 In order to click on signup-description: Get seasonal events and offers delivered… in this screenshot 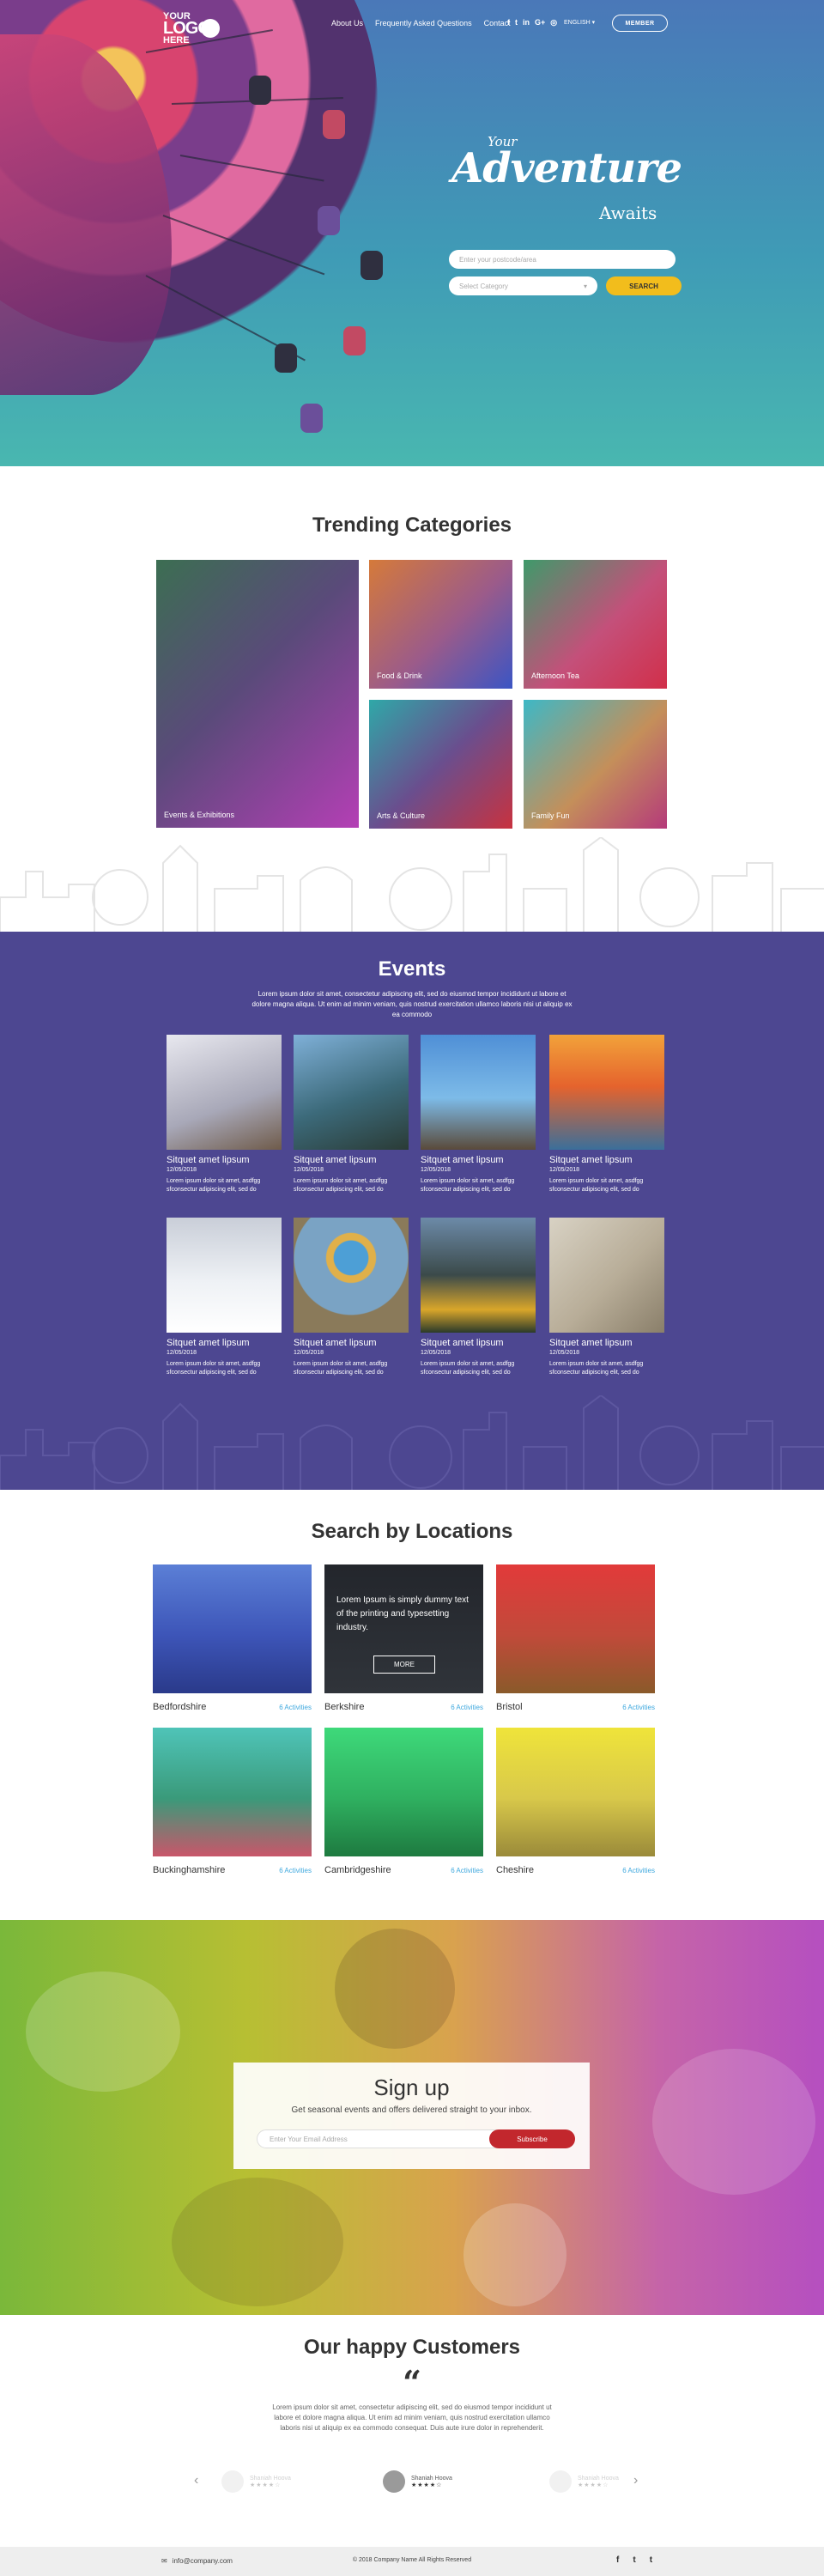, I will do `click(411, 2110)`.